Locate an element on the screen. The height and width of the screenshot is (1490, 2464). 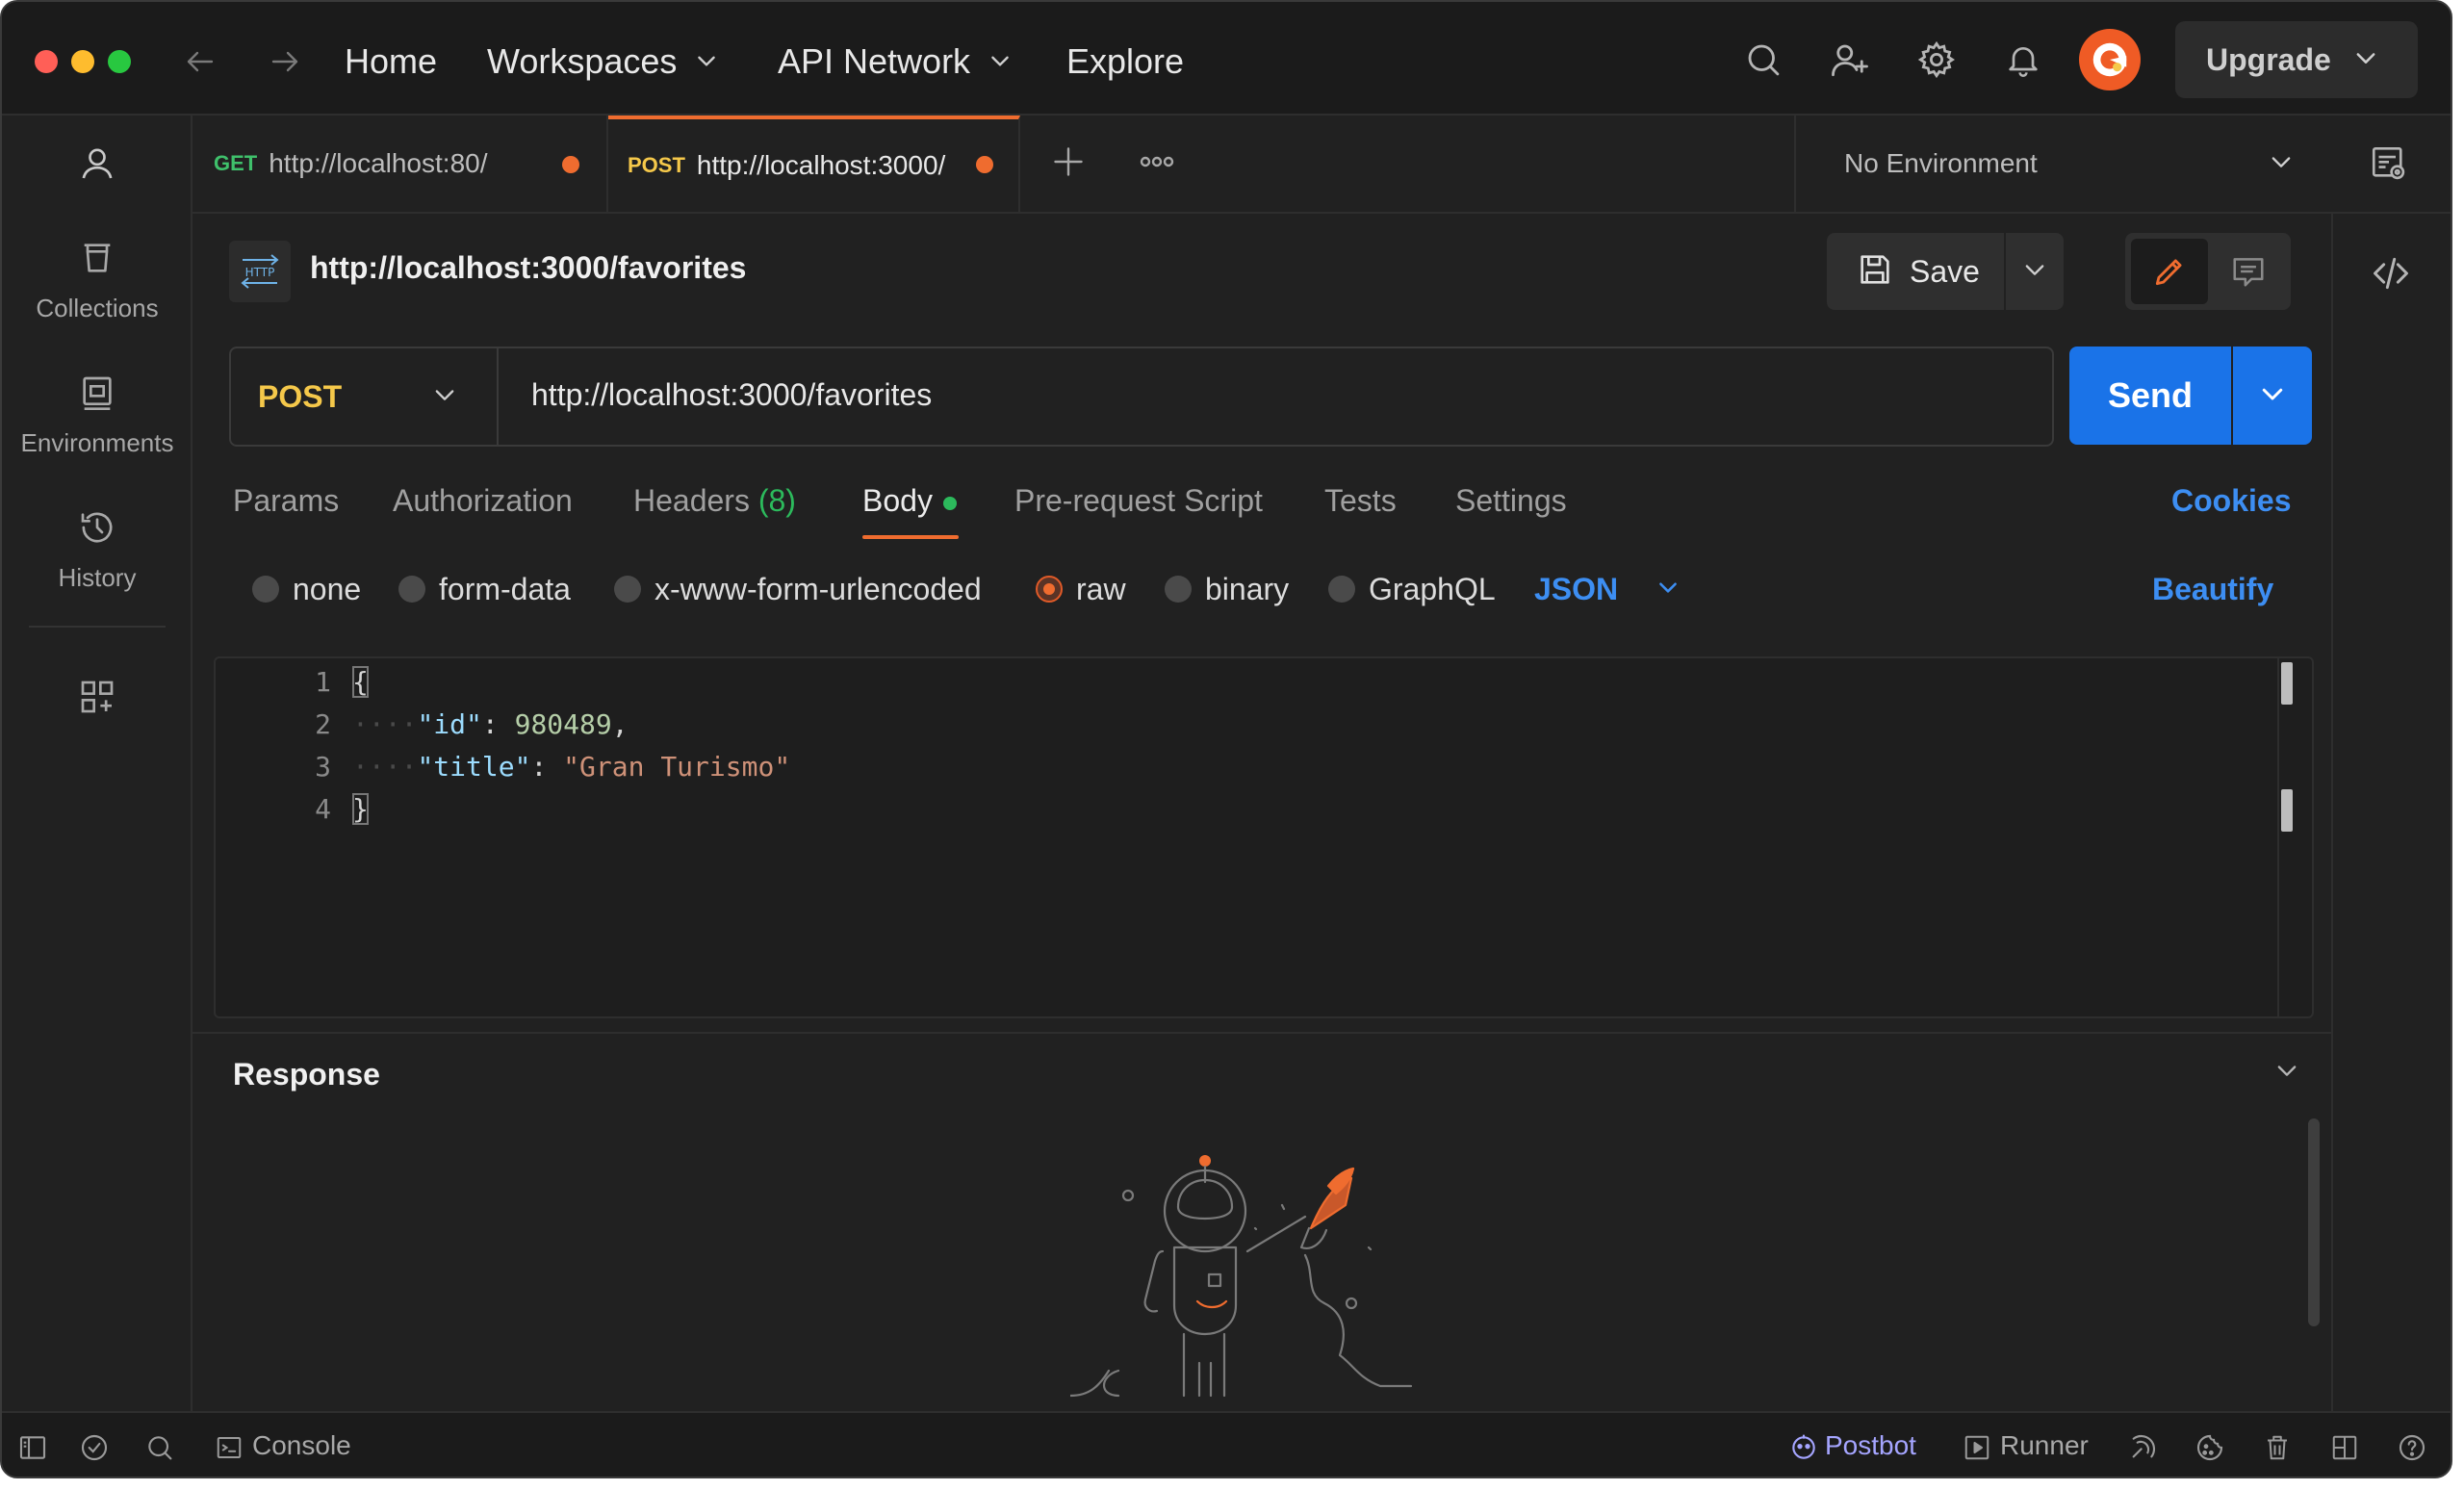
nav-explore-label: Explore is located at coordinates (1125, 61).